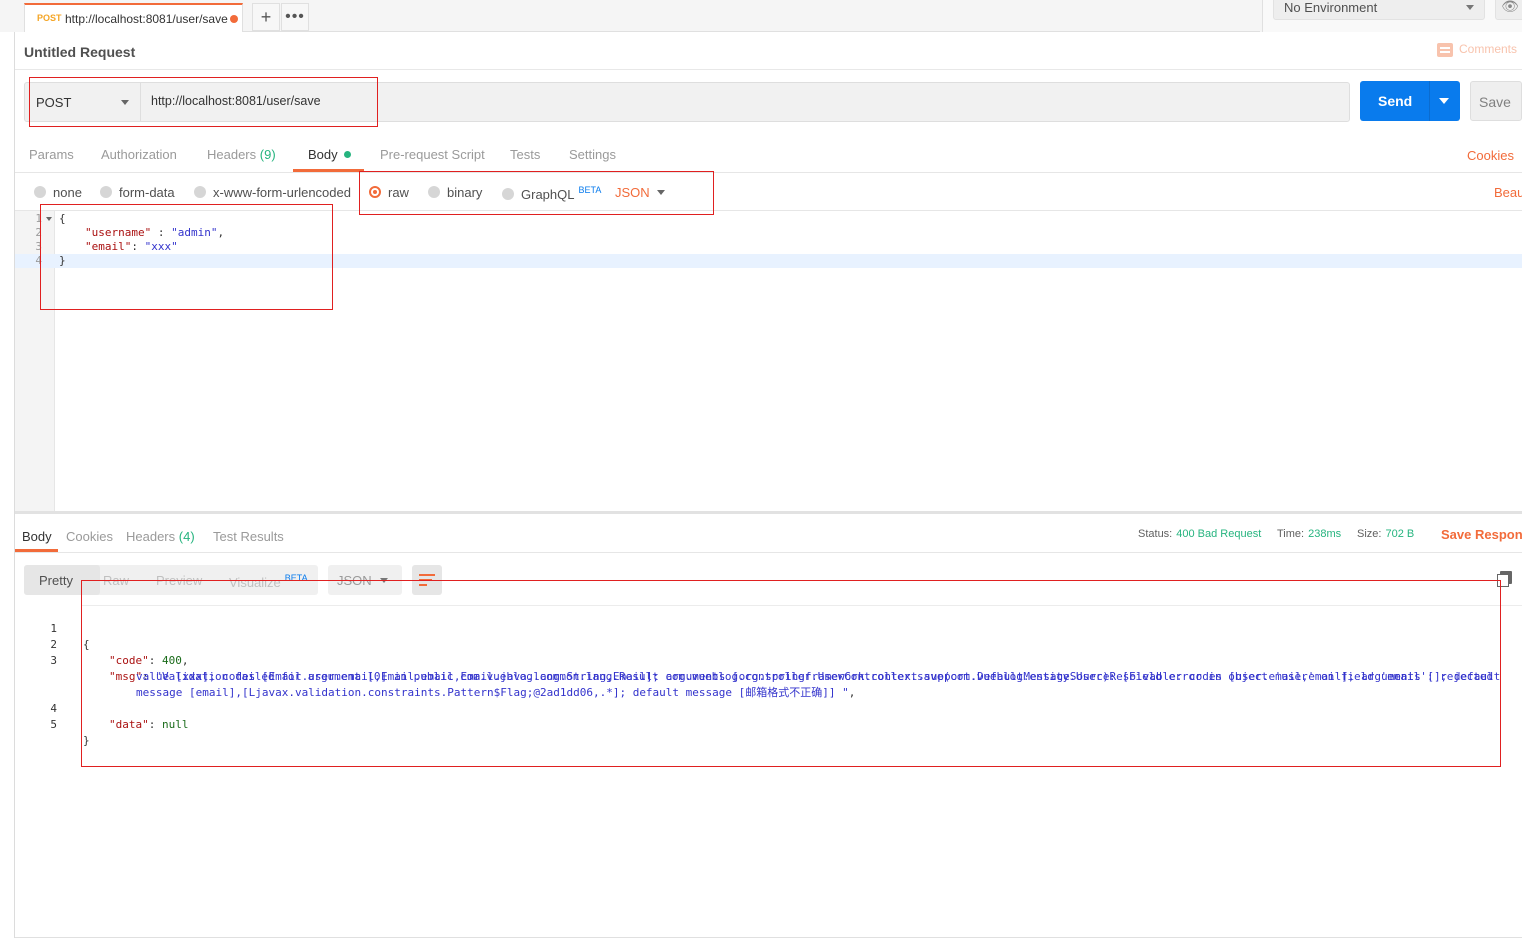 The image size is (1522, 942). I want to click on save-label: Save, so click(1495, 102).